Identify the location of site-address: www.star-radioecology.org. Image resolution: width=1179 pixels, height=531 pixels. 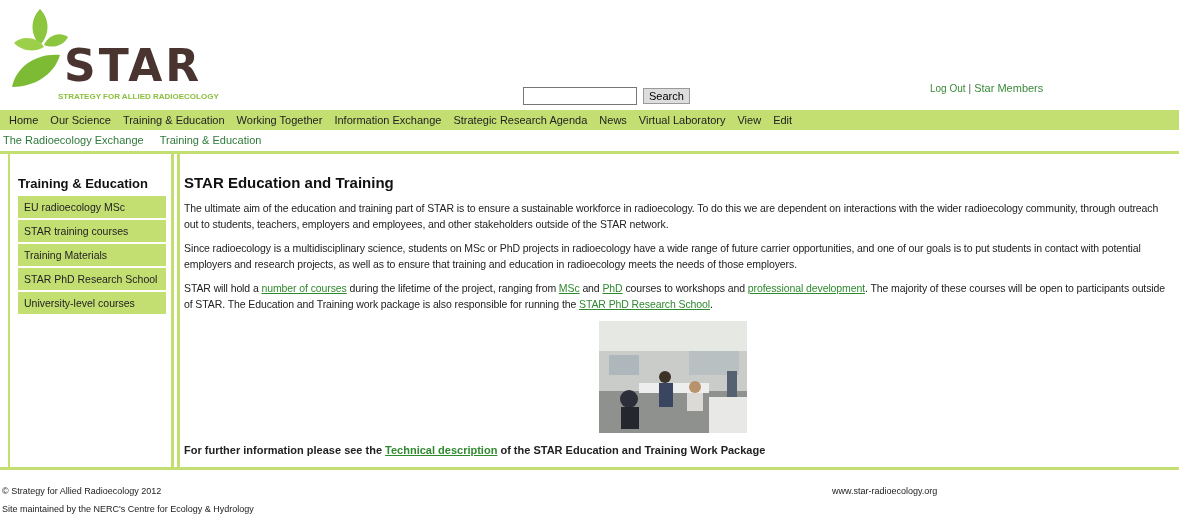
(885, 492).